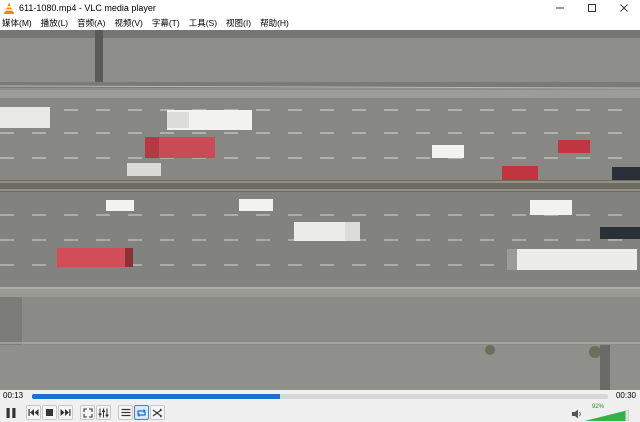 Image resolution: width=640 pixels, height=422 pixels. Describe the element at coordinates (54, 23) in the screenshot. I see `menu-playback: 播放(L)` at that location.